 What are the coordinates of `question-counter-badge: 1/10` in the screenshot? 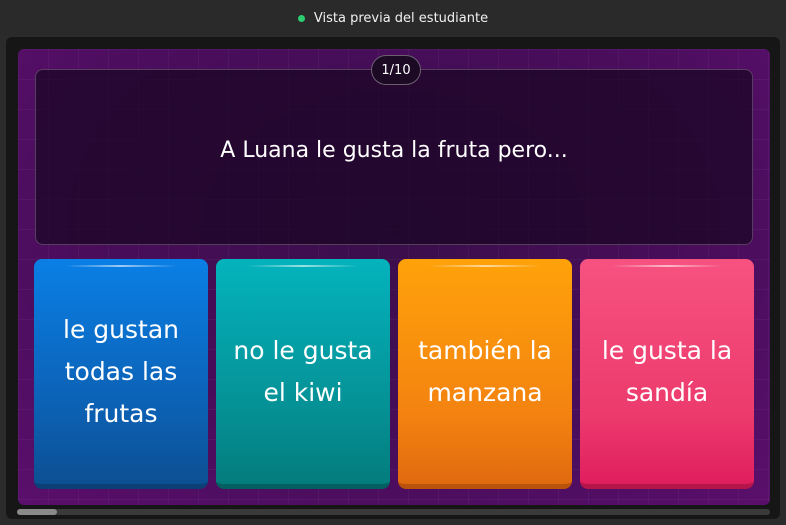 It's located at (396, 70).